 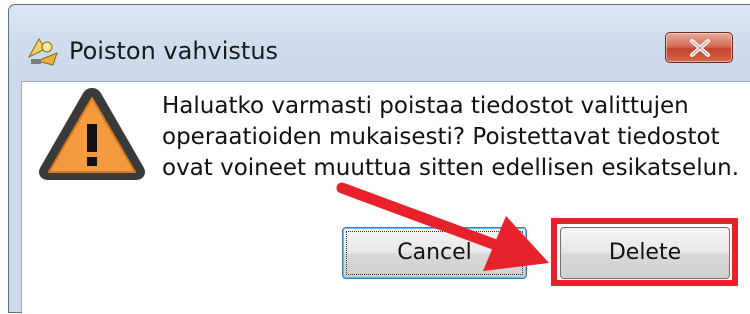 I want to click on cancel-button: Cancel, so click(x=434, y=253).